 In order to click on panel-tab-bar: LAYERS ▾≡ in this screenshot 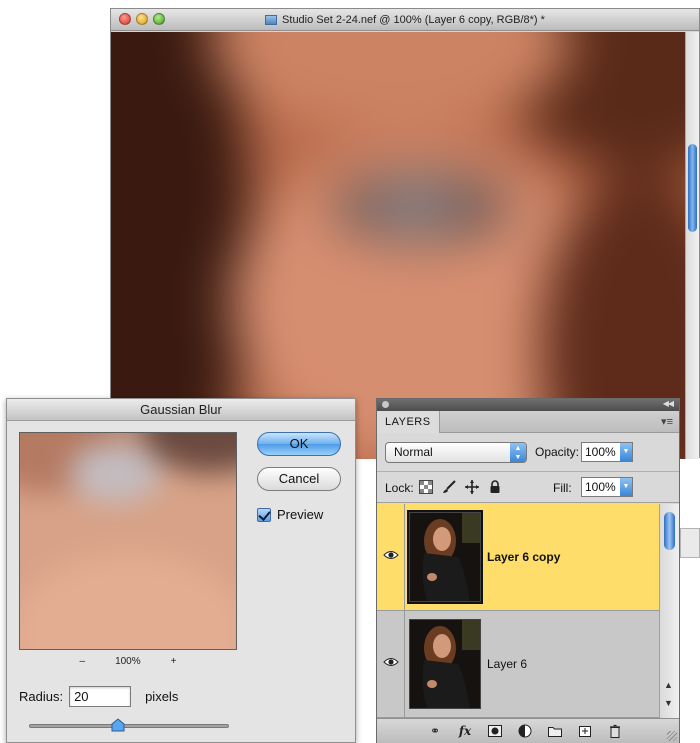, I will do `click(528, 422)`.